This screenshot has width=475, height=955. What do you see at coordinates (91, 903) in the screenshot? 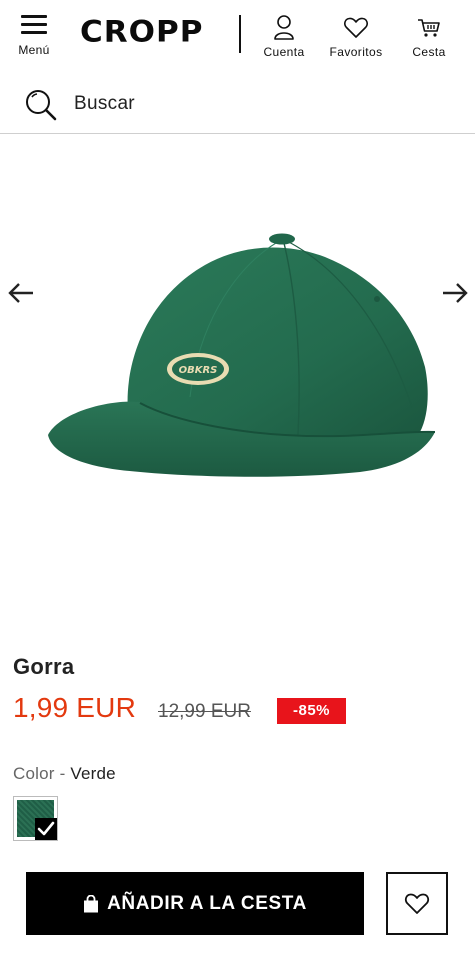
I see `shopping-bag-icon` at bounding box center [91, 903].